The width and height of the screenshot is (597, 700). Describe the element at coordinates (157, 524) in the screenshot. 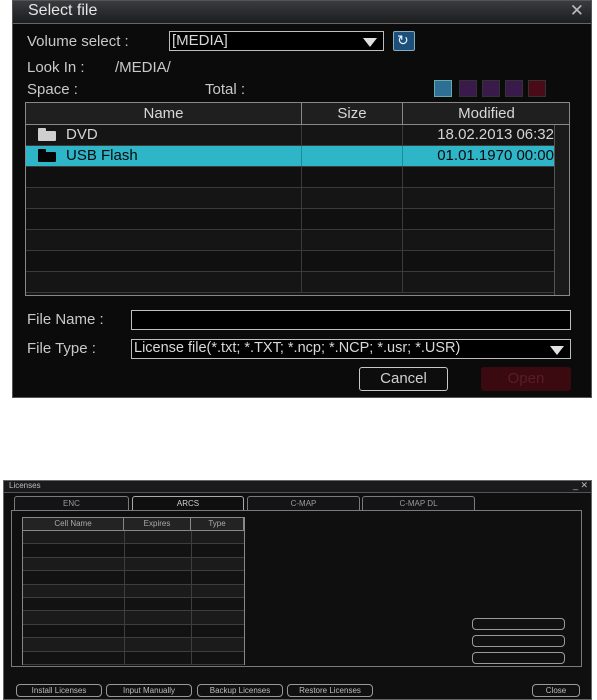

I see `column-header-expires: Expires` at that location.